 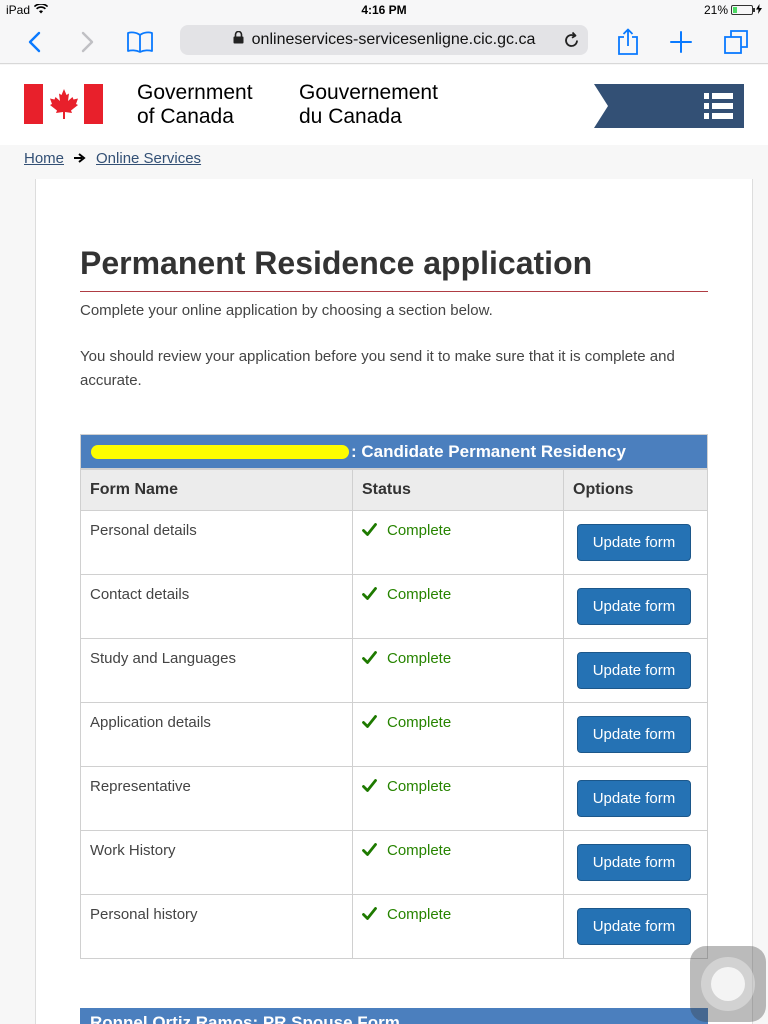 I want to click on form-name-cell: Contact details, so click(x=216, y=606).